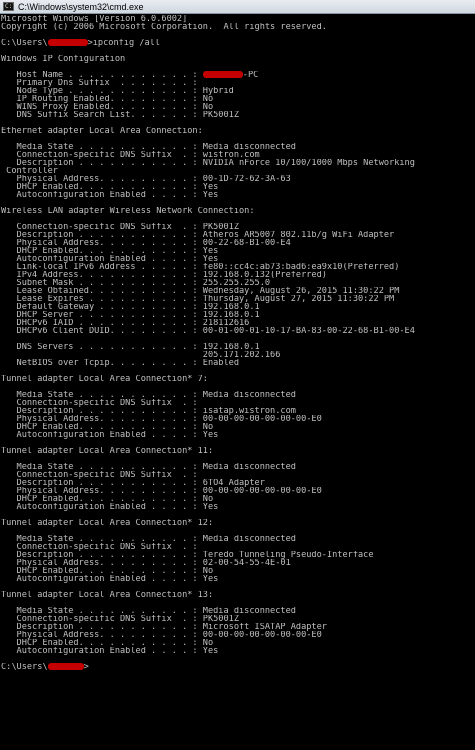 The image size is (475, 750). What do you see at coordinates (107, 107) in the screenshot?
I see `console-line: WINS Proxy Enabled. . . . . . . . : No` at bounding box center [107, 107].